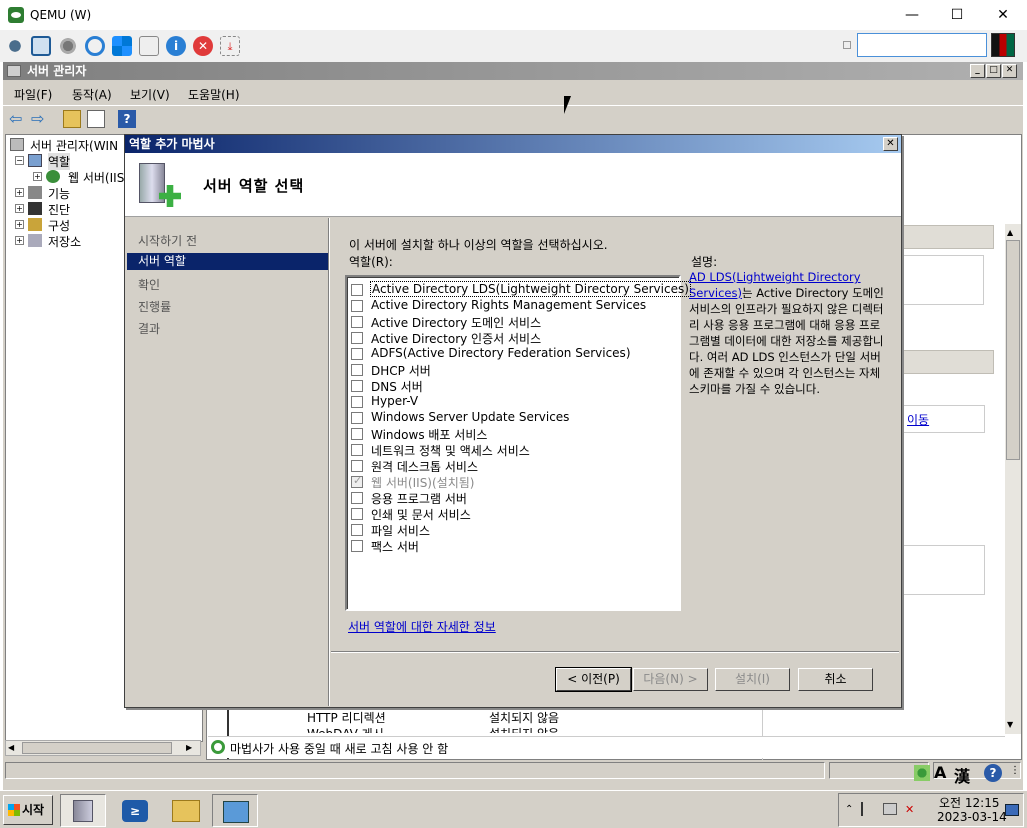  Describe the element at coordinates (96, 119) in the screenshot. I see `show-hide-tree-icon` at that location.